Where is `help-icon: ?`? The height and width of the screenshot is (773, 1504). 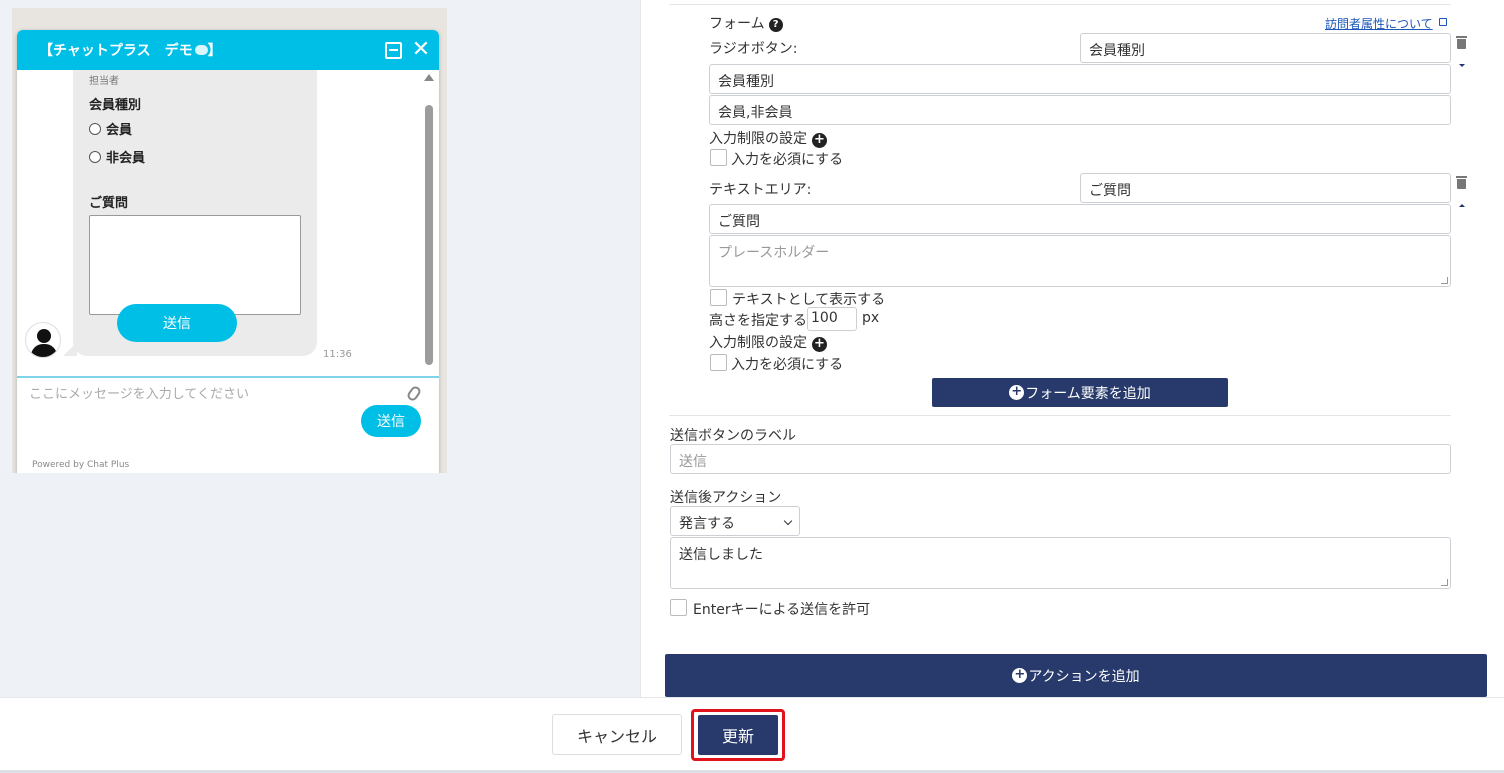 help-icon: ? is located at coordinates (775, 25).